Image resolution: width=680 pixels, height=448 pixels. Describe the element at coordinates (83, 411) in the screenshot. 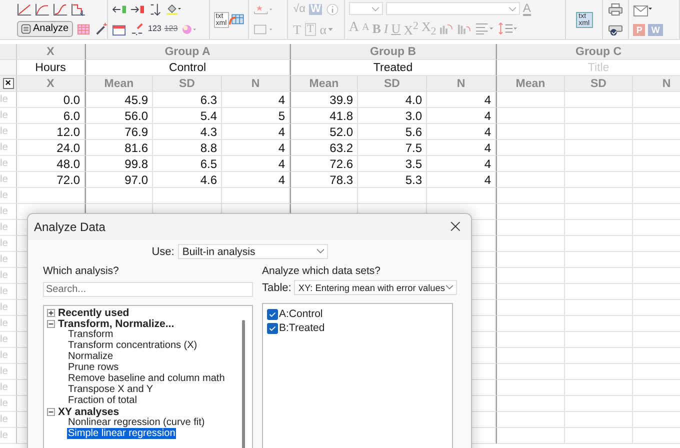

I see `tree-category: XY analyses` at that location.